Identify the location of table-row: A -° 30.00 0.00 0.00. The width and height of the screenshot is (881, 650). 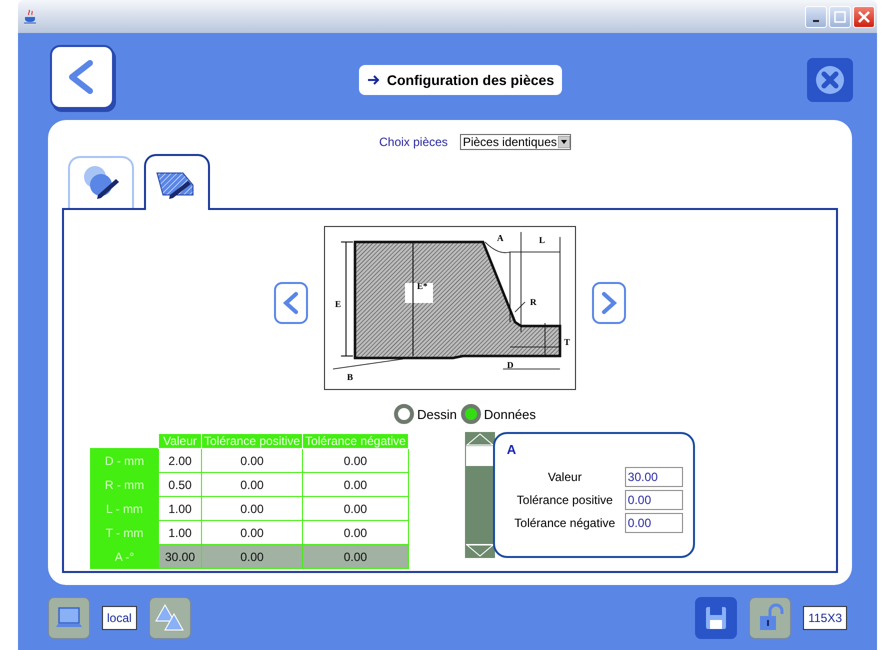
(249, 556).